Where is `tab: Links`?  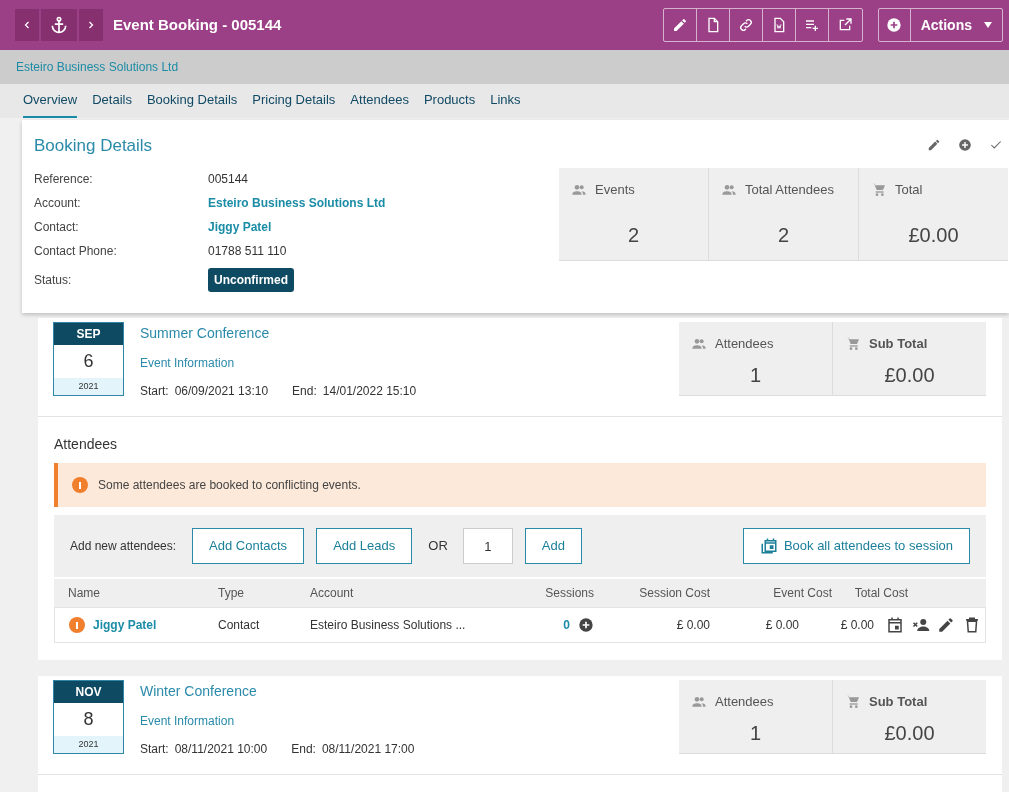
tab: Links is located at coordinates (505, 103).